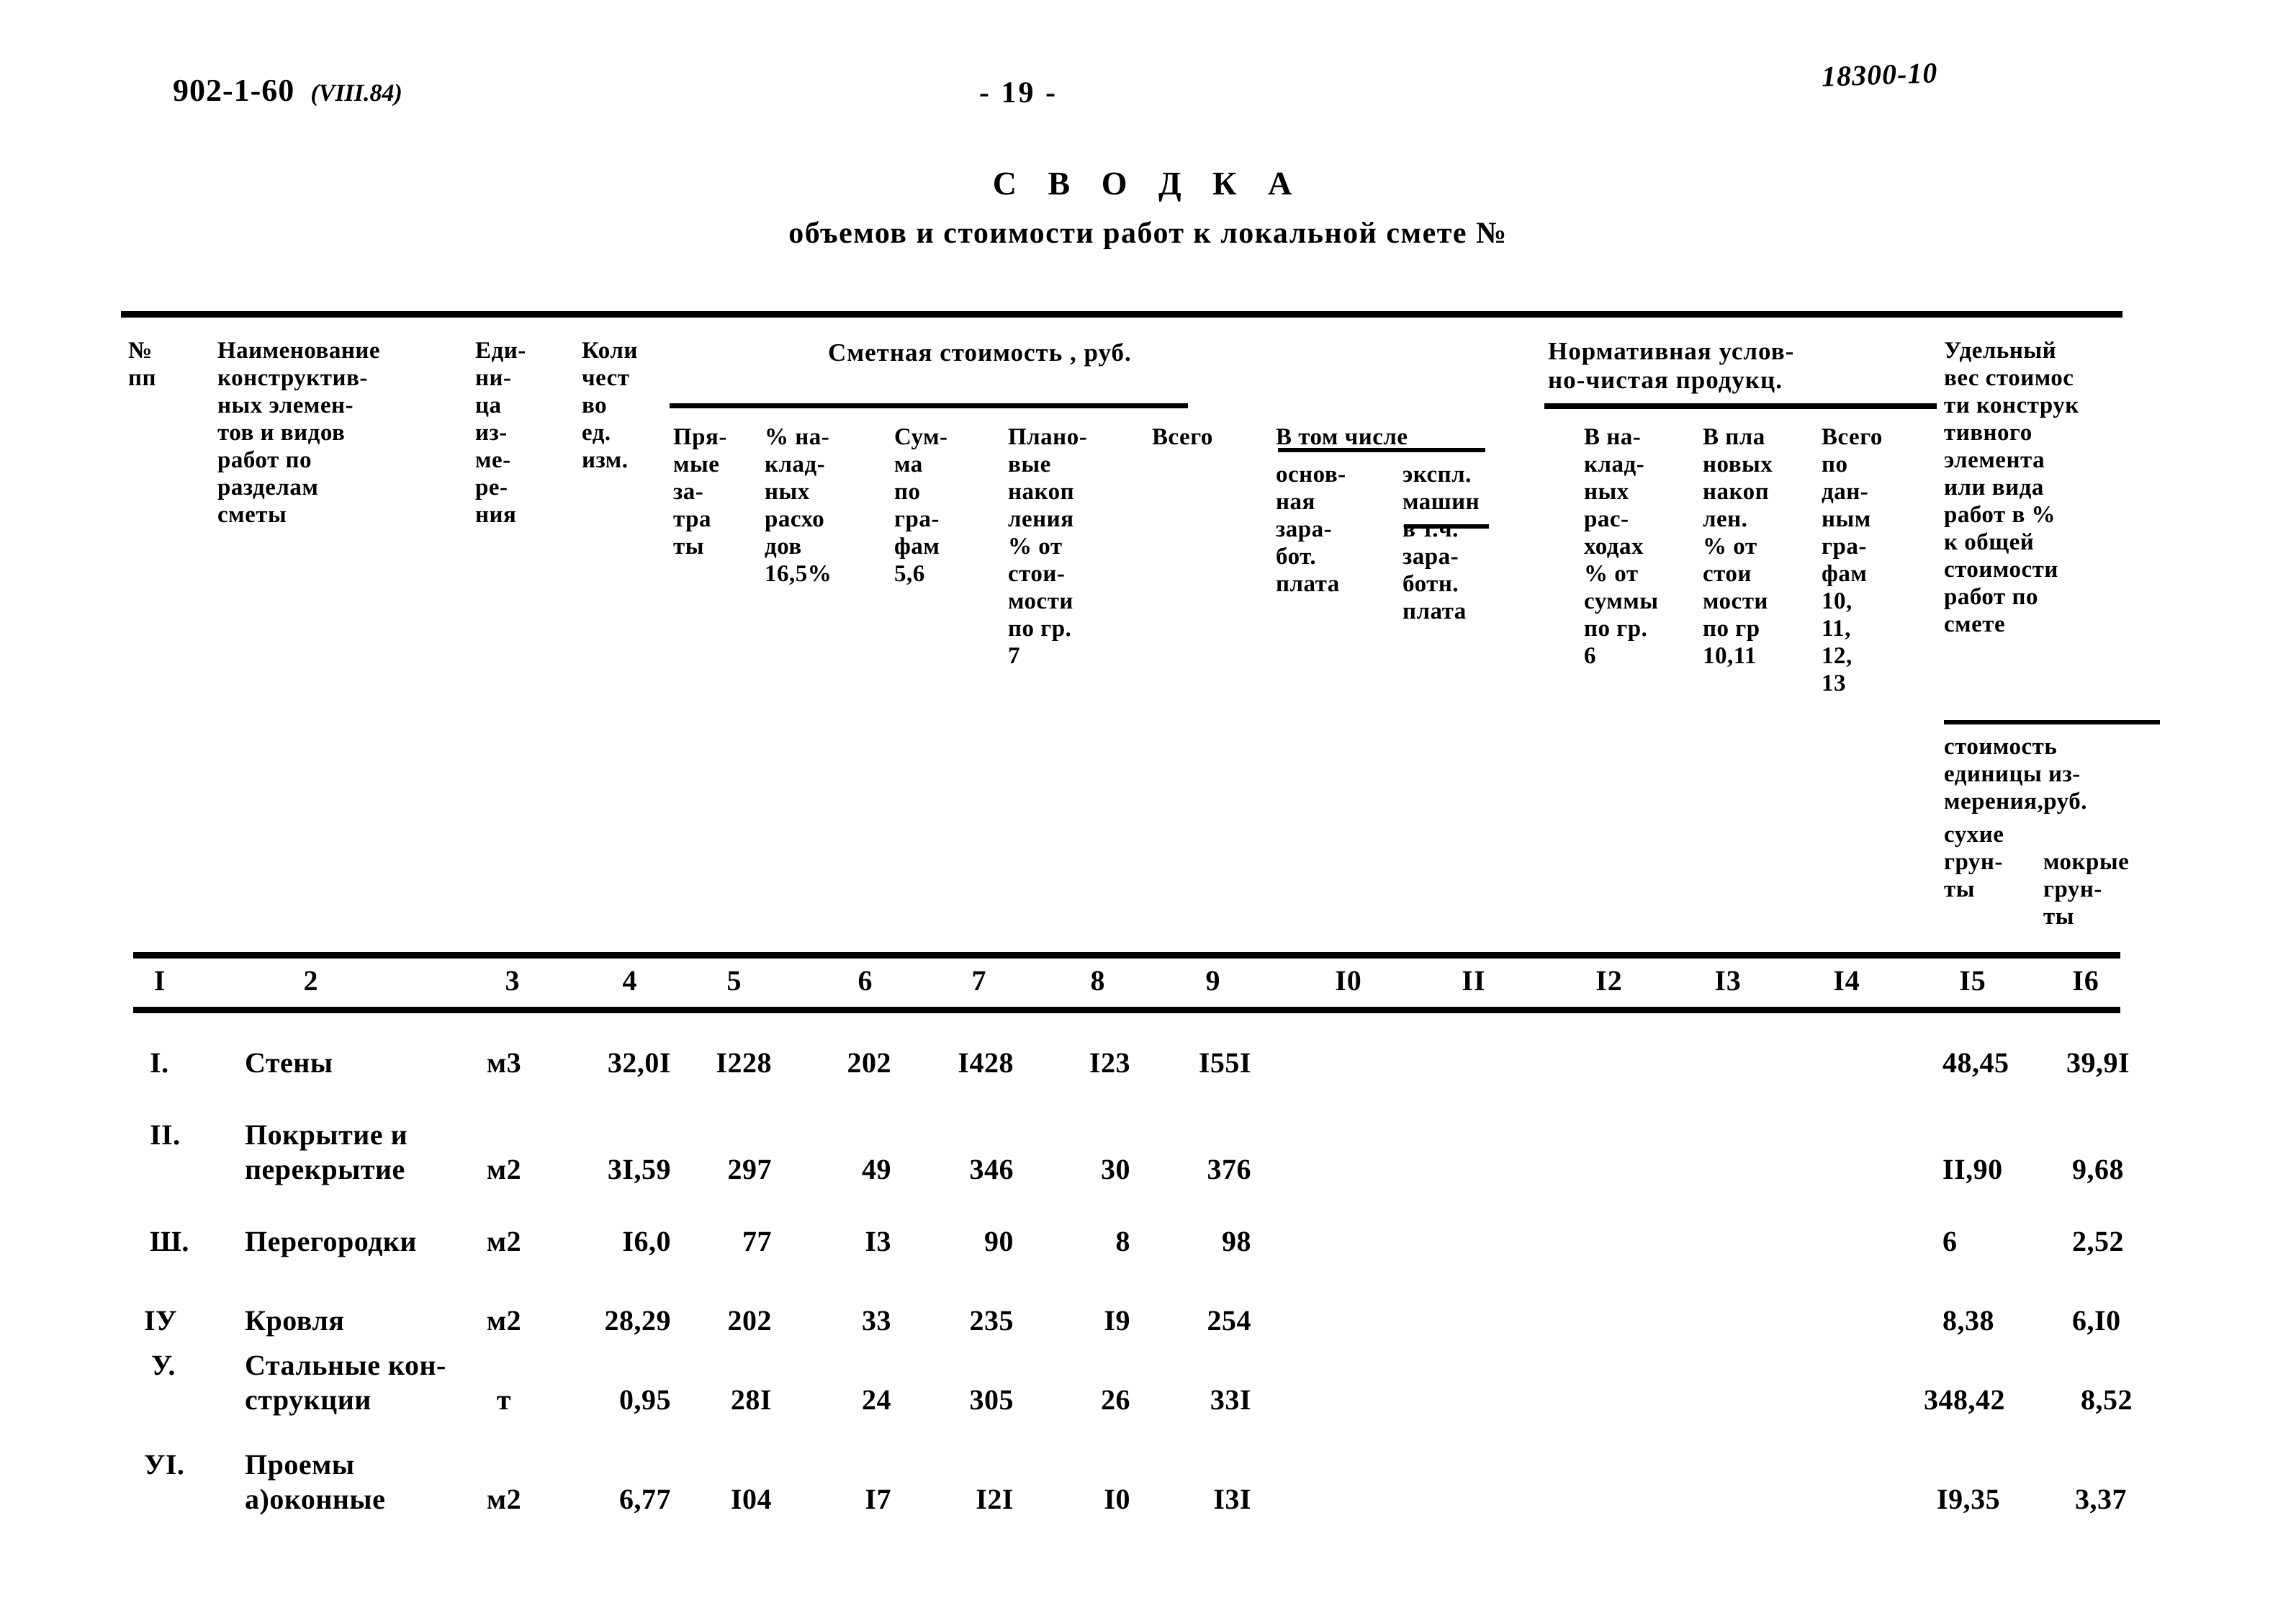 The width and height of the screenshot is (2296, 1616). Describe the element at coordinates (1973, 980) in the screenshot. I see `column-number-15: I5` at that location.